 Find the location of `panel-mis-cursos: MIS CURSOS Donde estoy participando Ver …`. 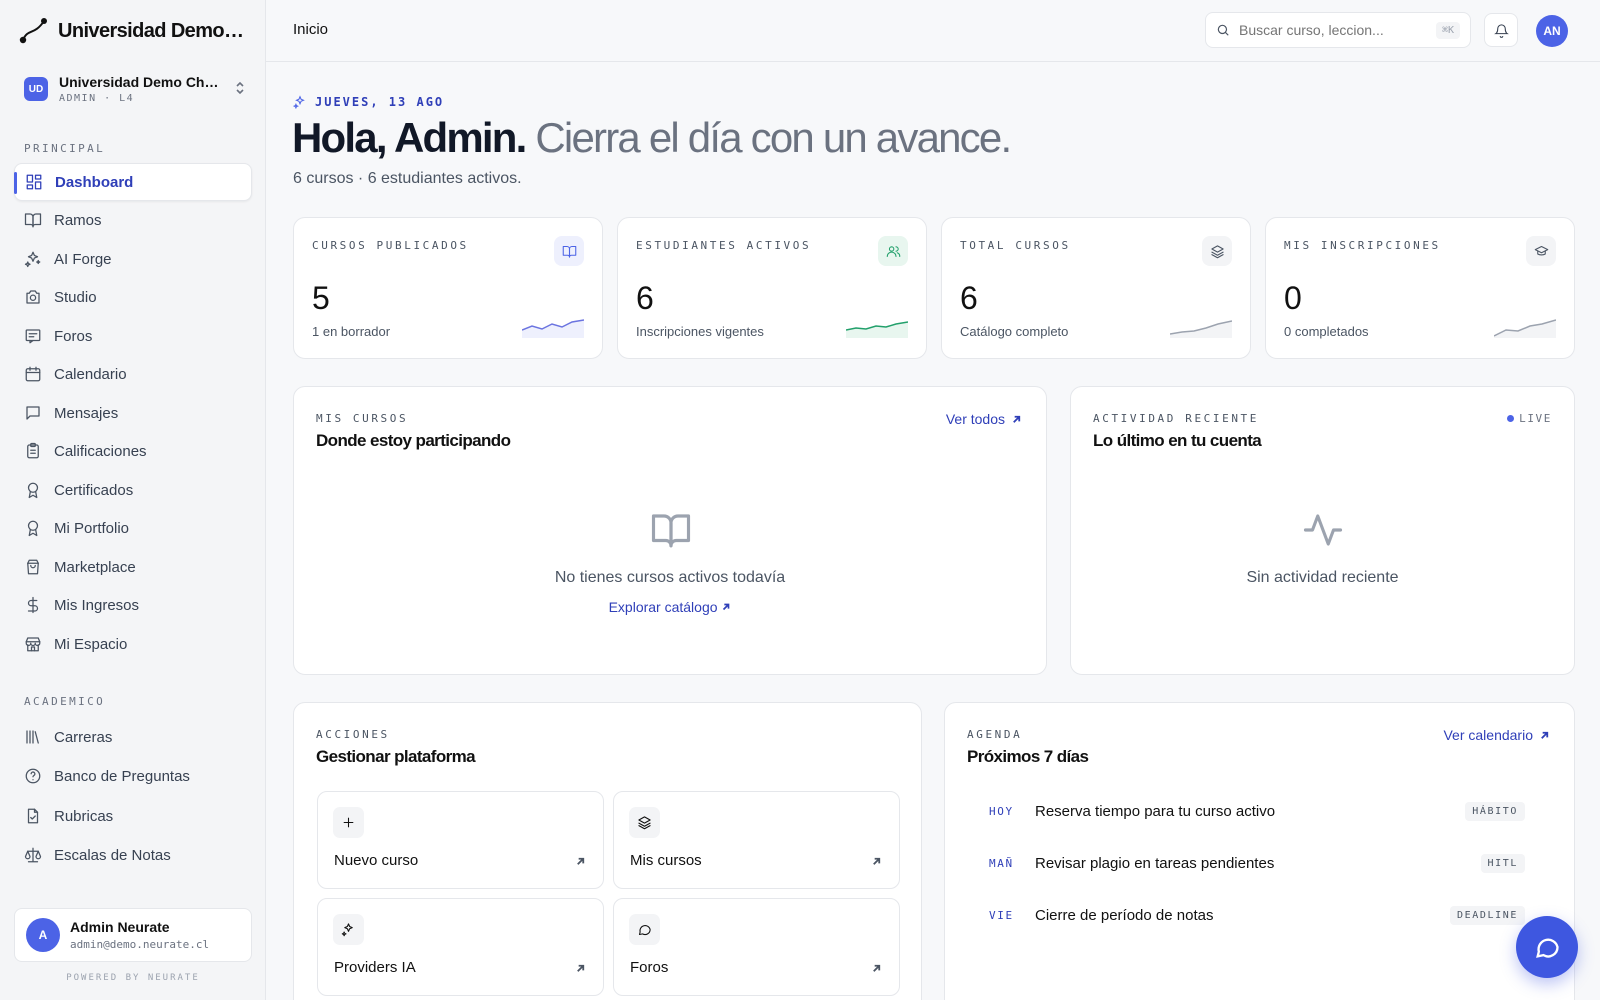

panel-mis-cursos: MIS CURSOS Donde estoy participando Ver … is located at coordinates (670, 530).